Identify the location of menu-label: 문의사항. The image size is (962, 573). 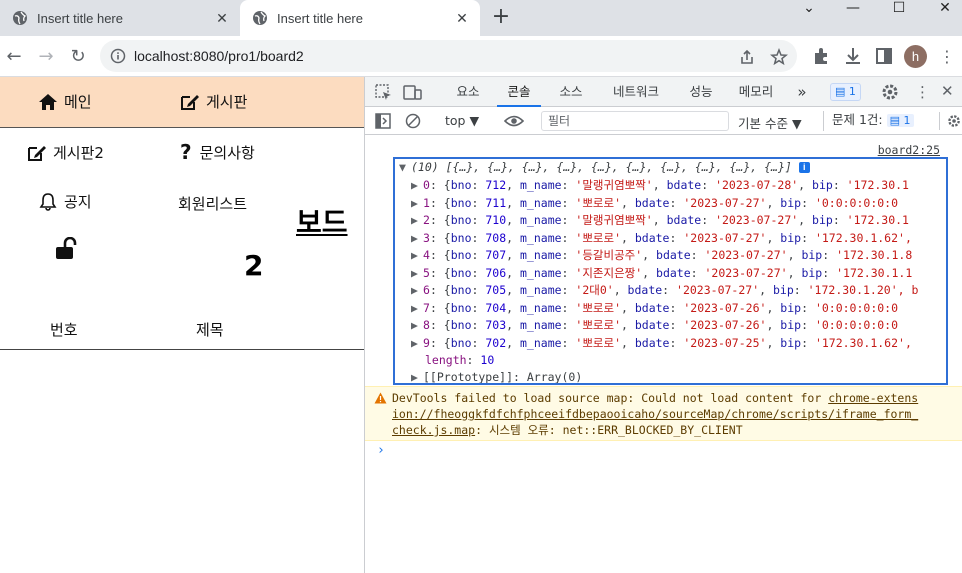
(227, 152).